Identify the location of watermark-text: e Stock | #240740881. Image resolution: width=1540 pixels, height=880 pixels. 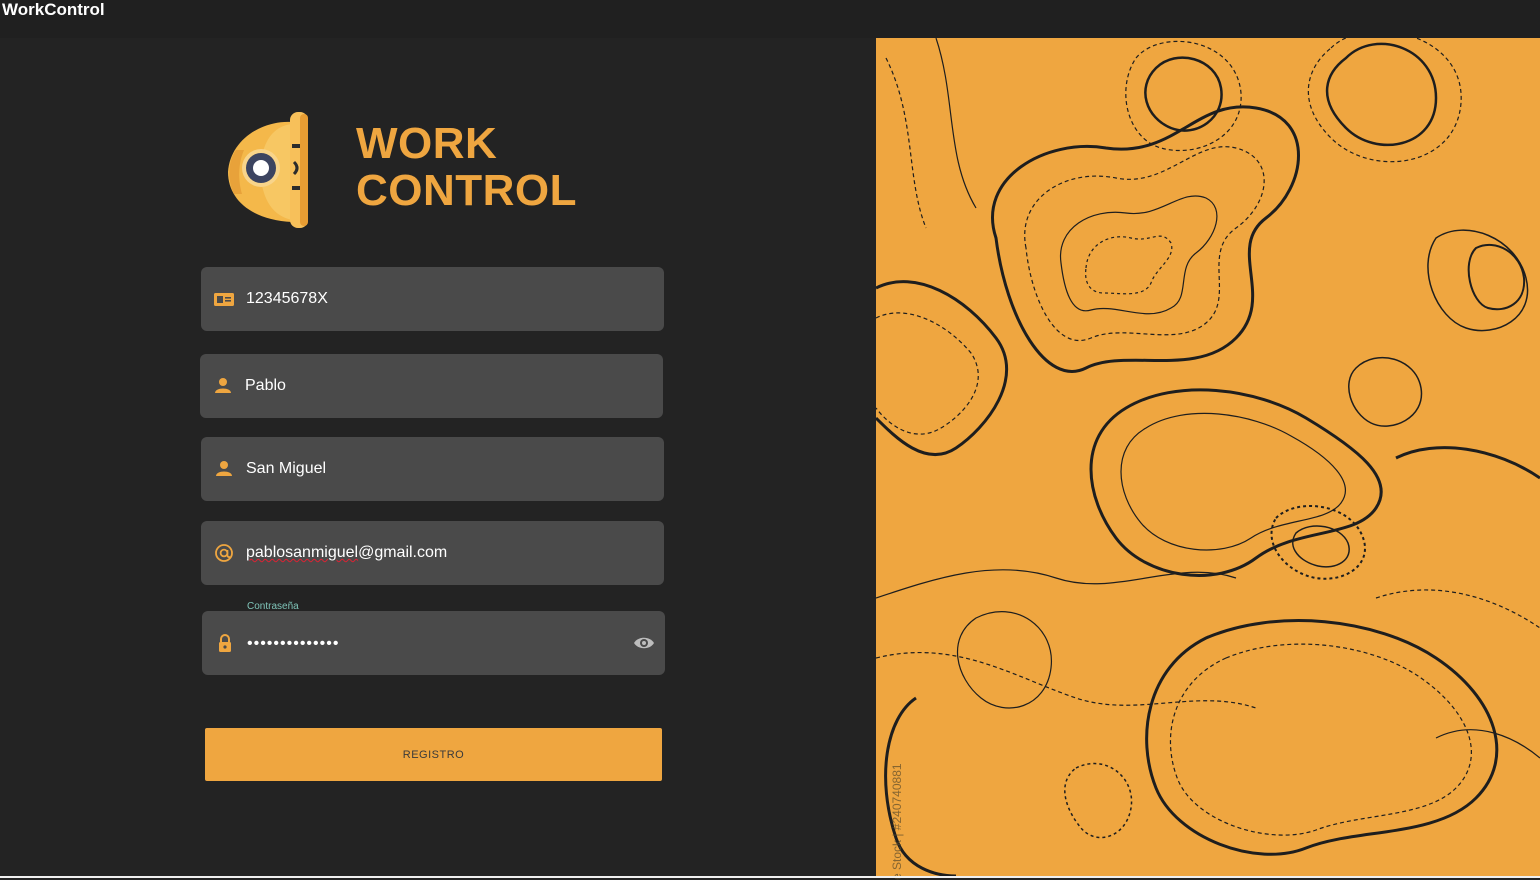
(897, 821).